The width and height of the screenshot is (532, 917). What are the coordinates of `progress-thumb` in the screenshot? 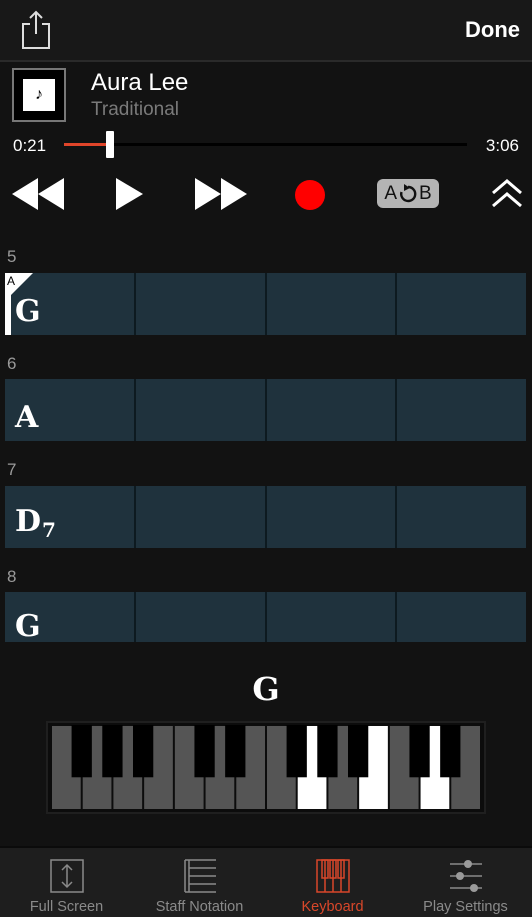 It's located at (109, 144).